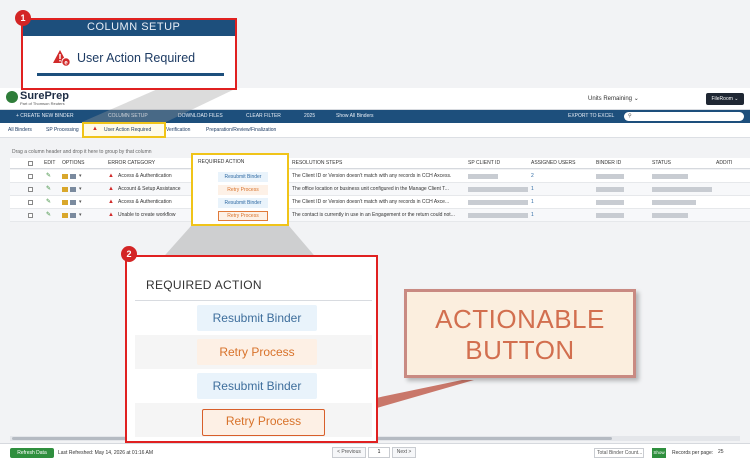 The width and height of the screenshot is (750, 463). Describe the element at coordinates (404, 452) in the screenshot. I see `next-page-button: Next >` at that location.